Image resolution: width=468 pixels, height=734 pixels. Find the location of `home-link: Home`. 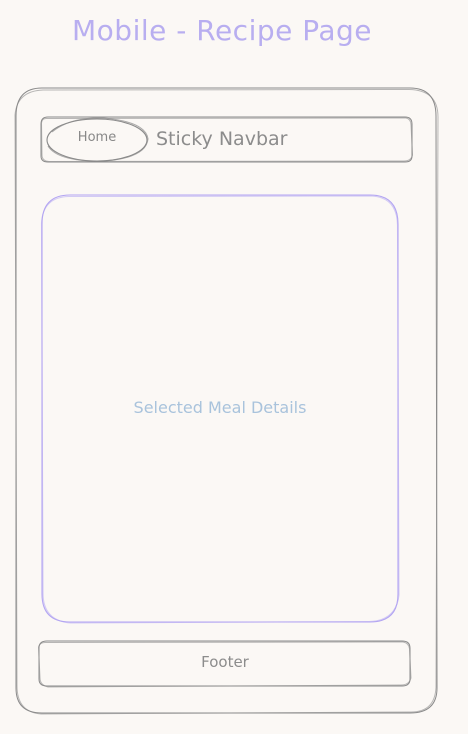

home-link: Home is located at coordinates (97, 137).